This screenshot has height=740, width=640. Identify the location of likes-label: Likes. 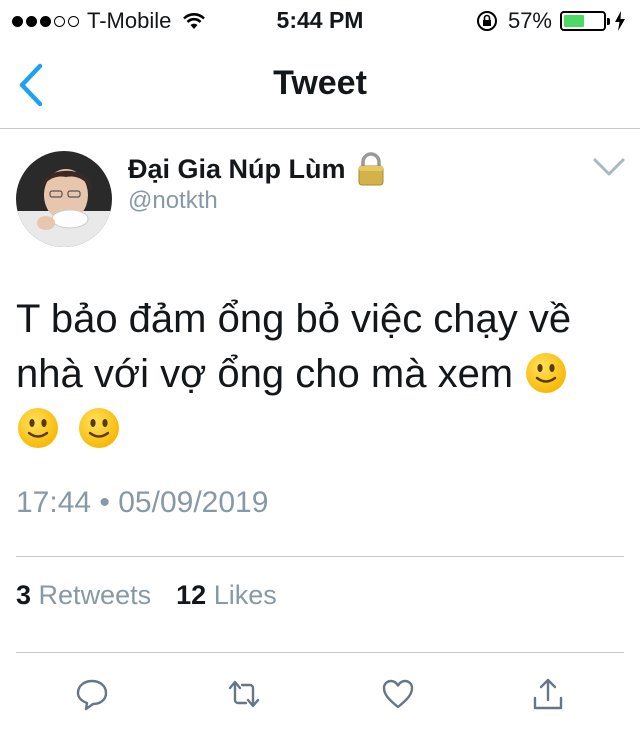
(245, 595).